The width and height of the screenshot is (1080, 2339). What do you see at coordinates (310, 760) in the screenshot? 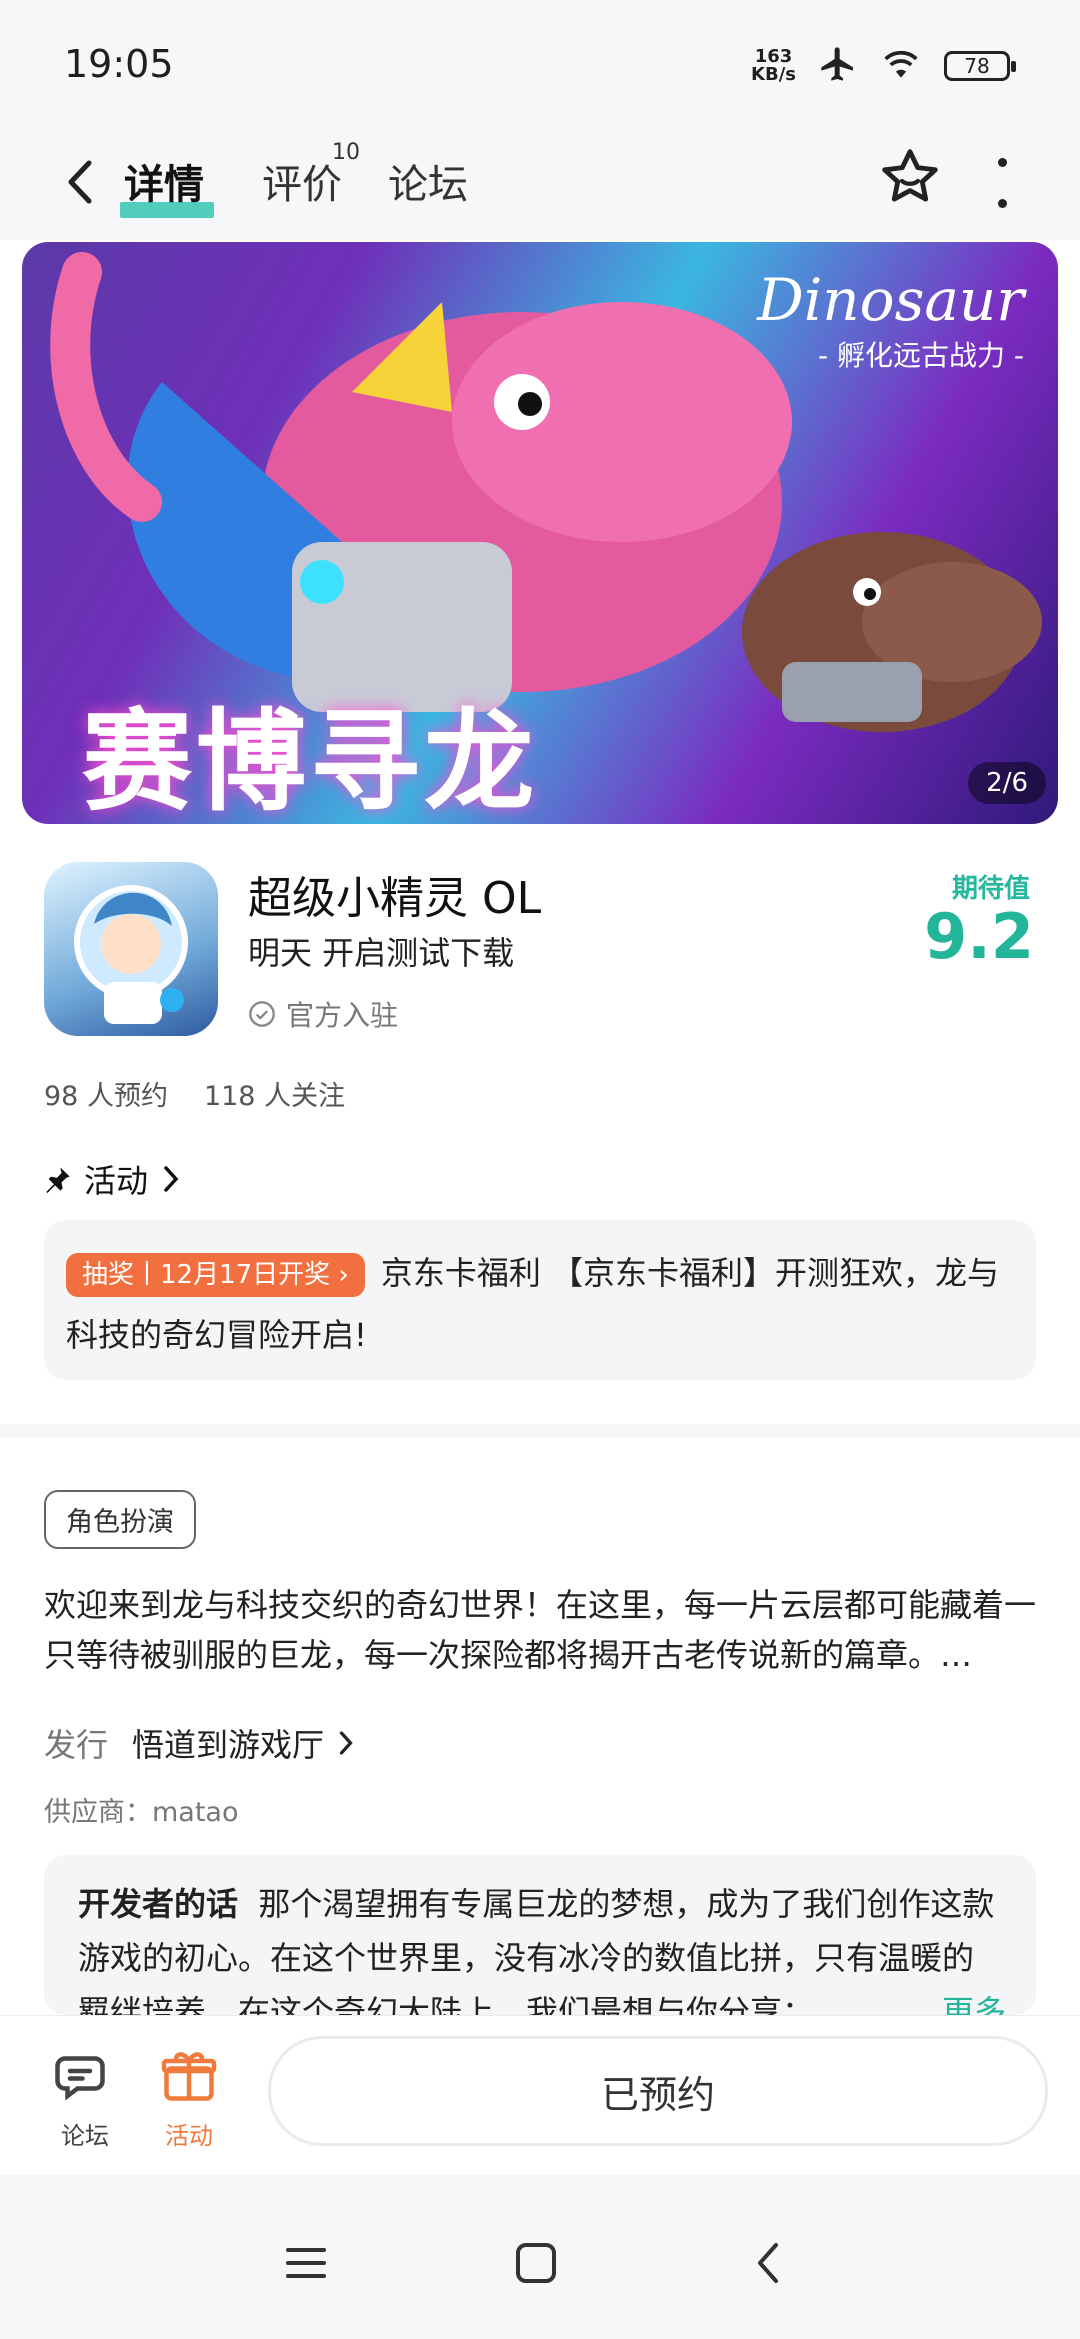
I see `banner-title: 赛博寻龙` at bounding box center [310, 760].